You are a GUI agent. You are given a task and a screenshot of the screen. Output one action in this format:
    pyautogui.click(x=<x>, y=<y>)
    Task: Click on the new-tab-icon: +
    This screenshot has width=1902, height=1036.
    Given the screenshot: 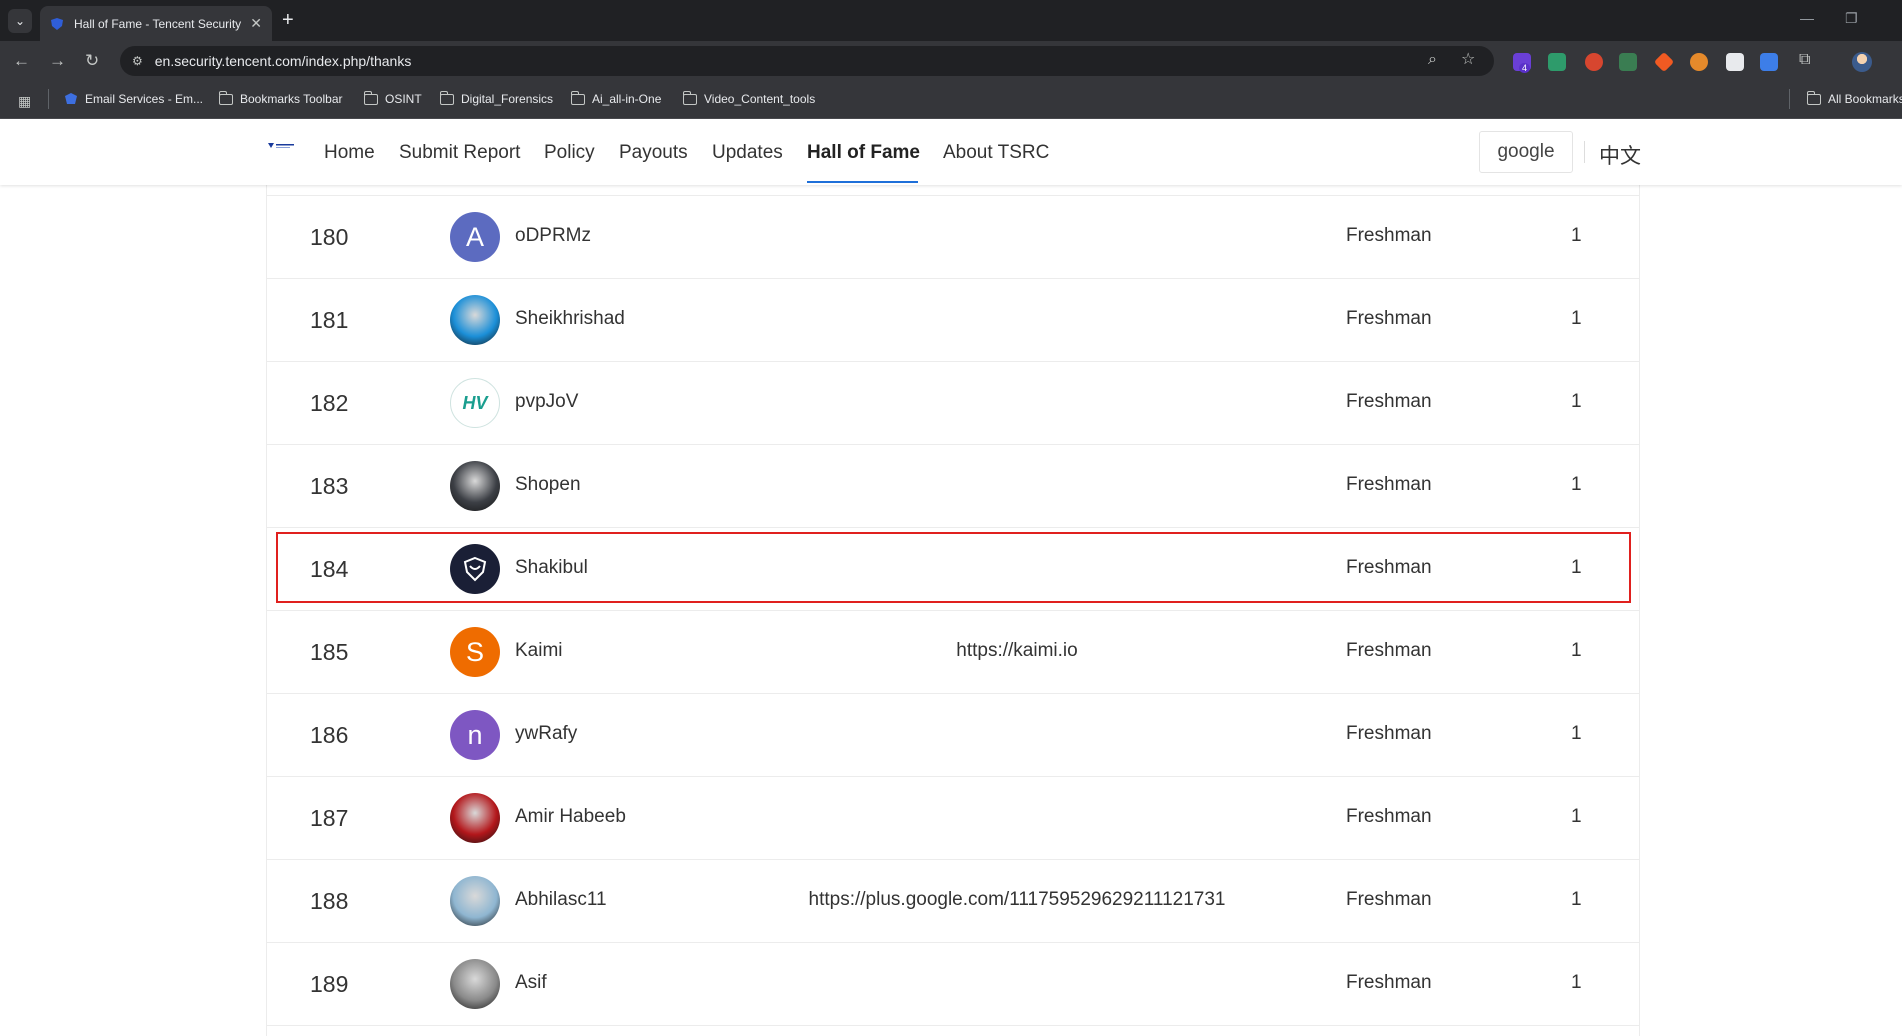 What is the action you would take?
    pyautogui.click(x=288, y=20)
    